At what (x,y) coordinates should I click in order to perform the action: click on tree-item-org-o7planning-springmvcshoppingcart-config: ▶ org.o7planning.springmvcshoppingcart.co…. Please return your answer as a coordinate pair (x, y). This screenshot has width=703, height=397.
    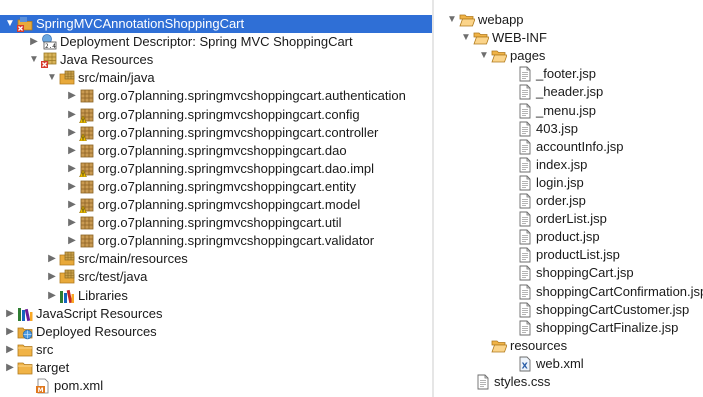
    Looking at the image, I should click on (213, 115).